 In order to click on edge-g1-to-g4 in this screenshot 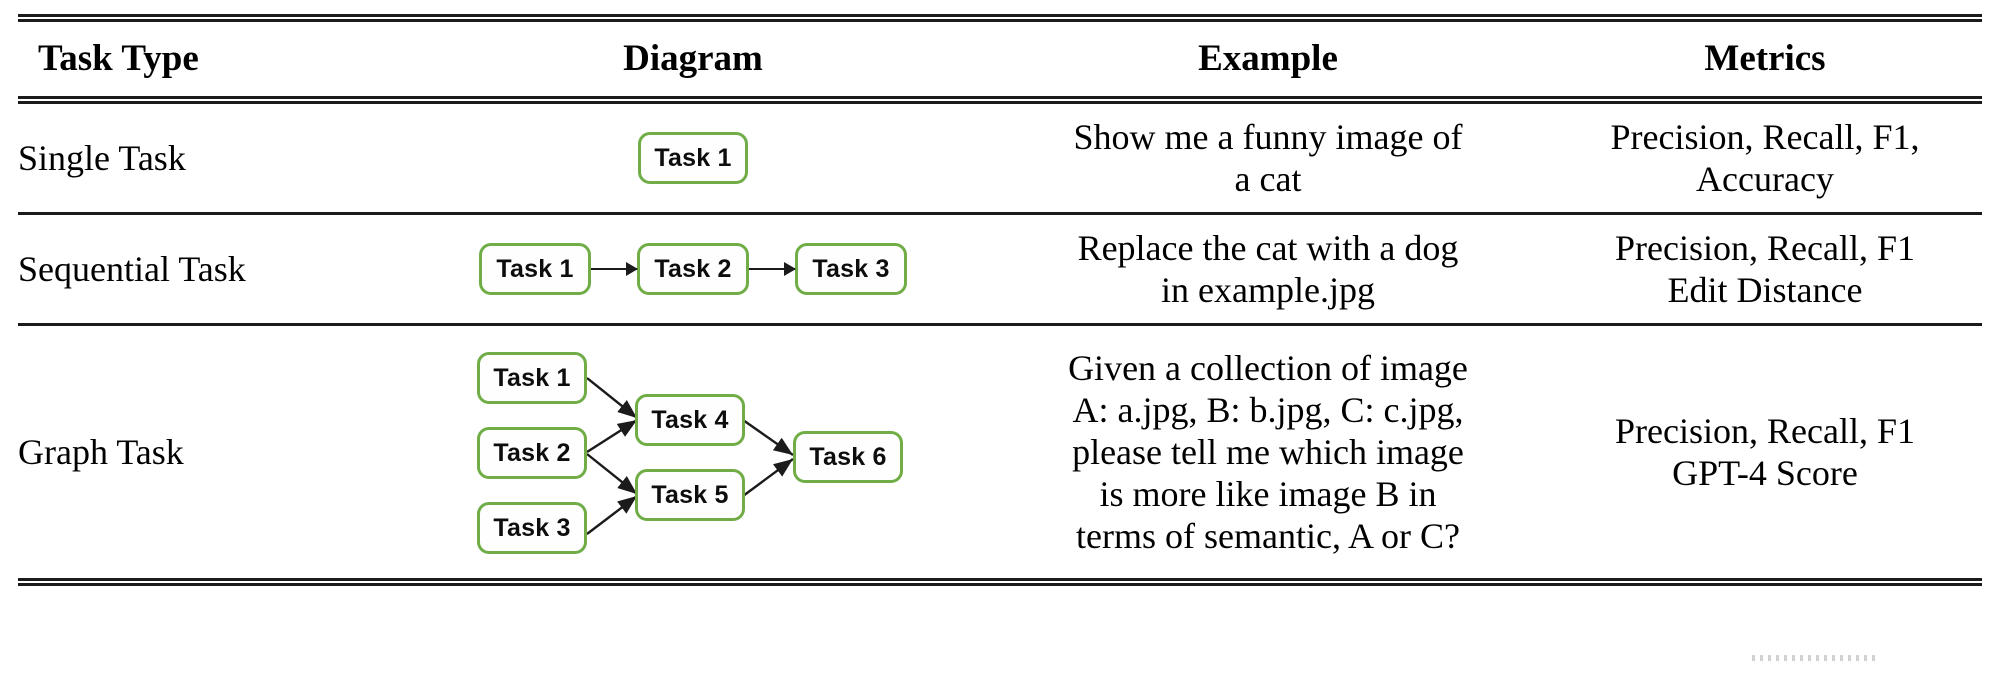, I will do `click(612, 398)`.